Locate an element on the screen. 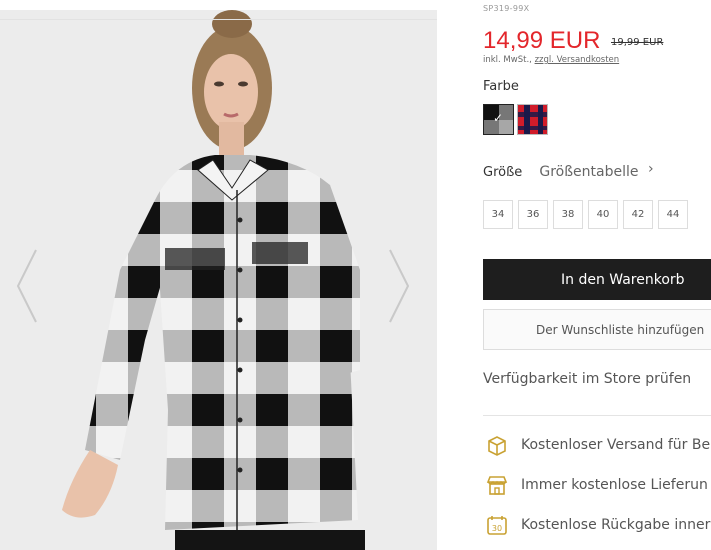 This screenshot has width=711, height=550. store-icon is located at coordinates (497, 485).